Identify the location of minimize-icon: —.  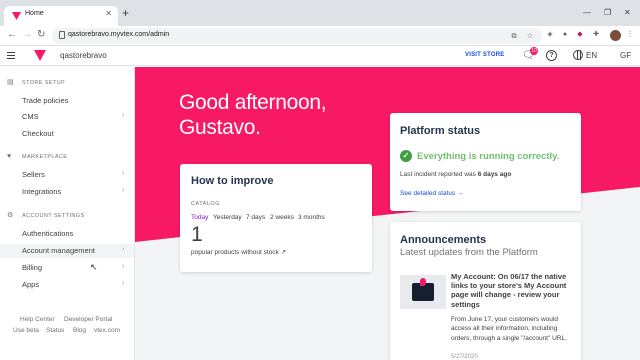
(587, 12).